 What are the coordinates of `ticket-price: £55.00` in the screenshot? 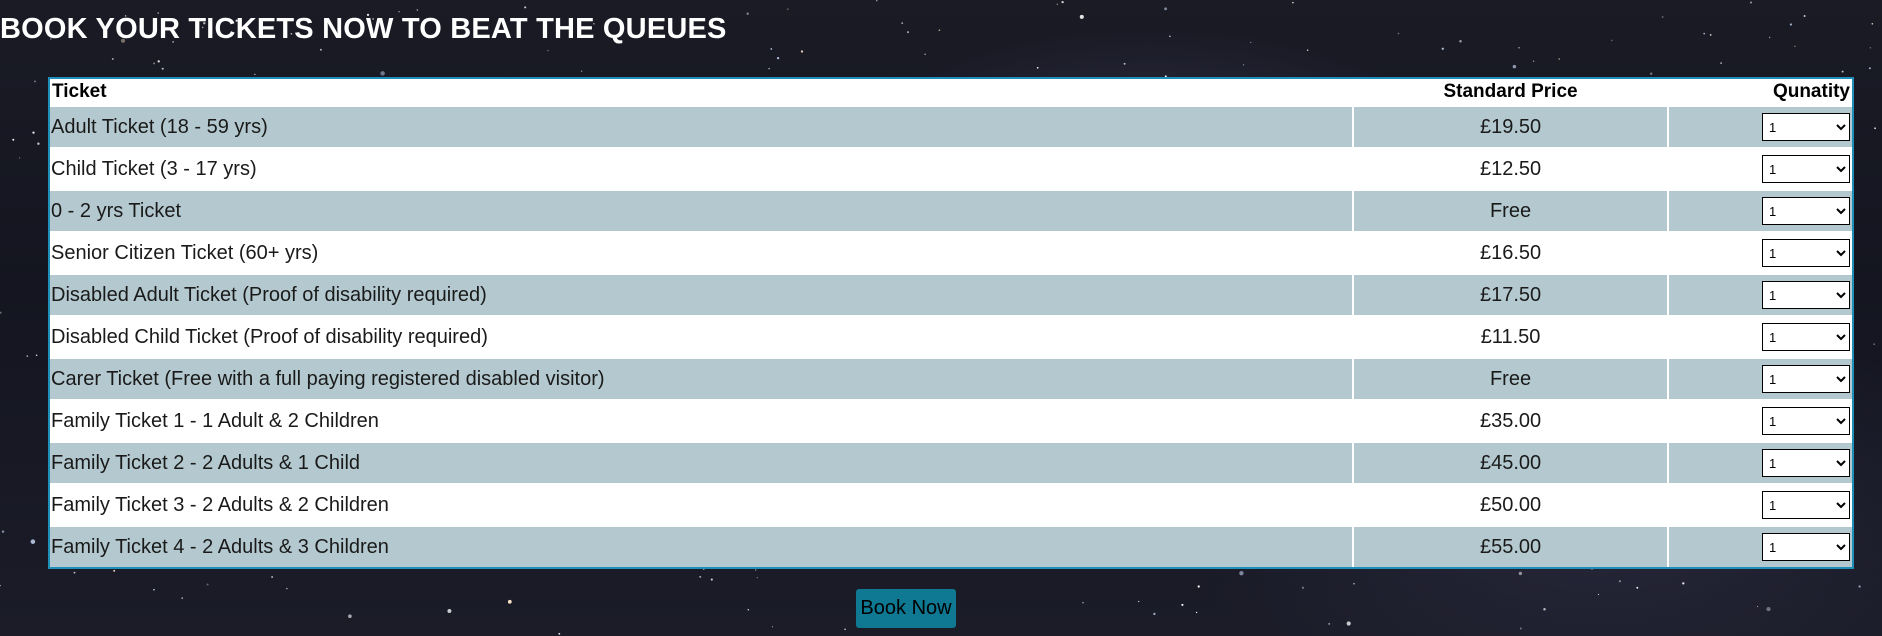 It's located at (1510, 547).